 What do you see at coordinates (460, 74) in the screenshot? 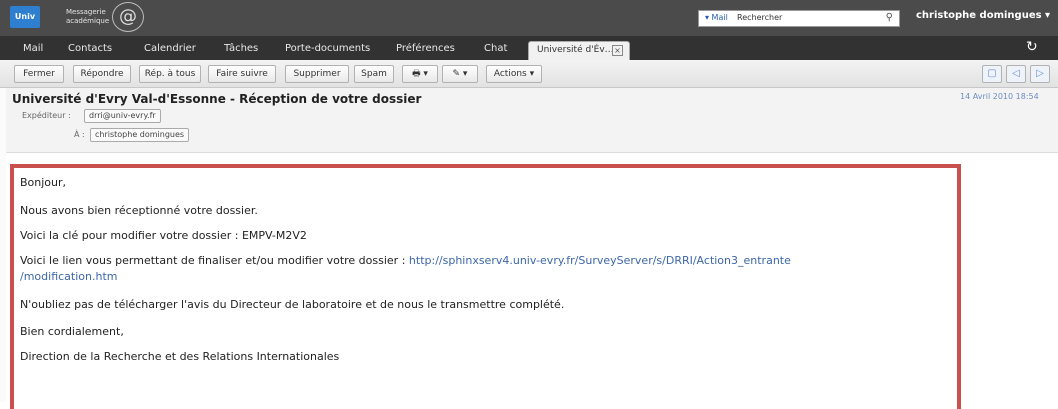
I see `tag-button: ✎ ▾` at bounding box center [460, 74].